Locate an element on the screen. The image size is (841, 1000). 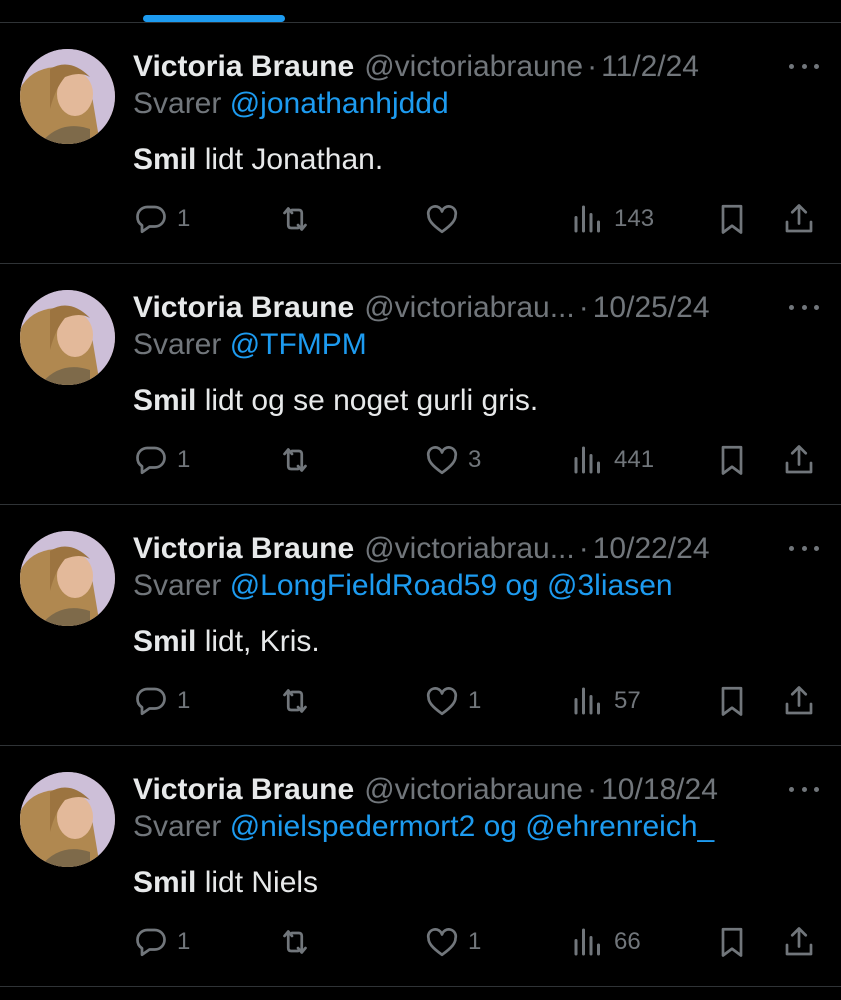
reply-context: Svarer @jonathanhjddd is located at coordinates (291, 104).